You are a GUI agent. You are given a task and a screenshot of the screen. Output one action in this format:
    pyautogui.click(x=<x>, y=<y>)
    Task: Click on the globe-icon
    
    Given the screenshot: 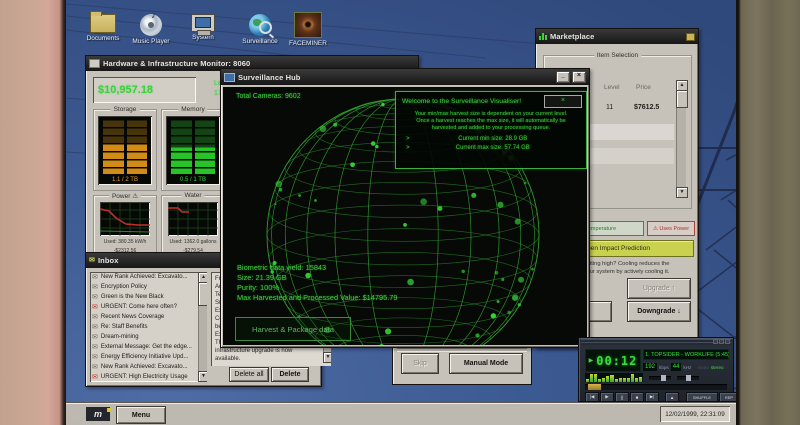 What is the action you would take?
    pyautogui.click(x=262, y=26)
    